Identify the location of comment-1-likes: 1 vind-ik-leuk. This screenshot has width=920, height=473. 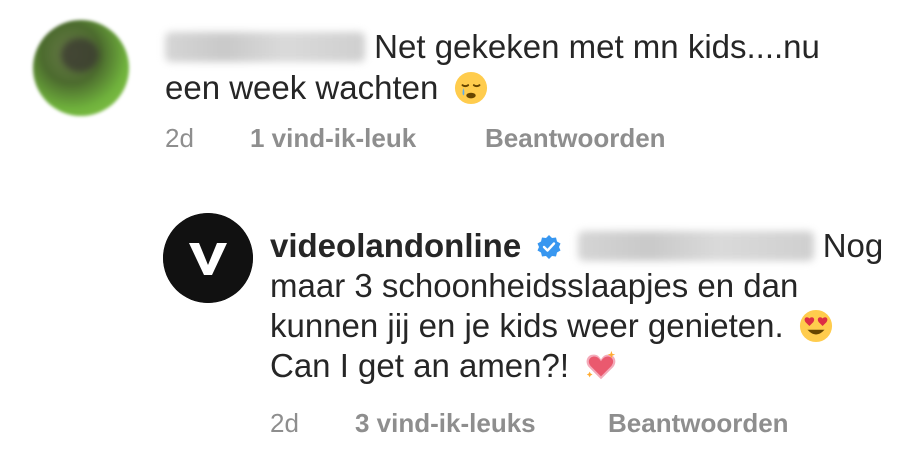
(333, 138).